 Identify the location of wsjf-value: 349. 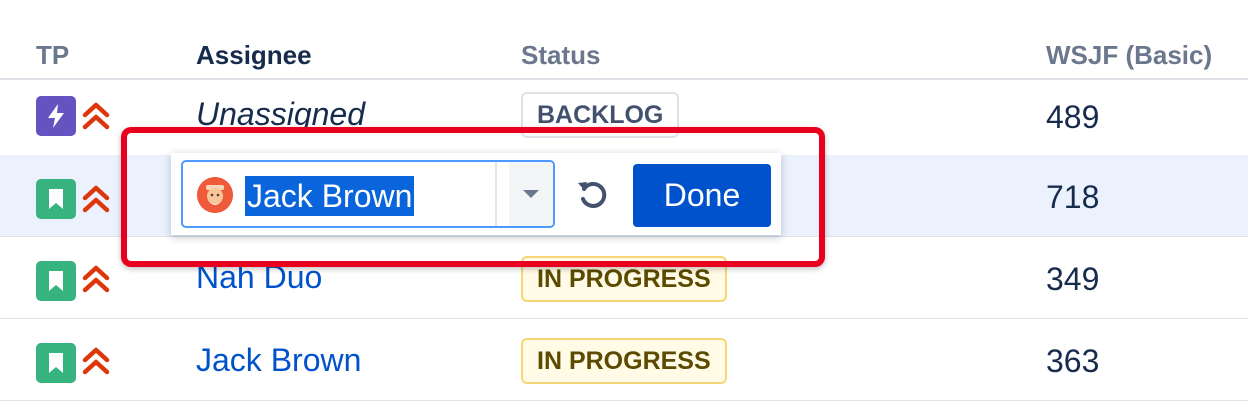
(1073, 279).